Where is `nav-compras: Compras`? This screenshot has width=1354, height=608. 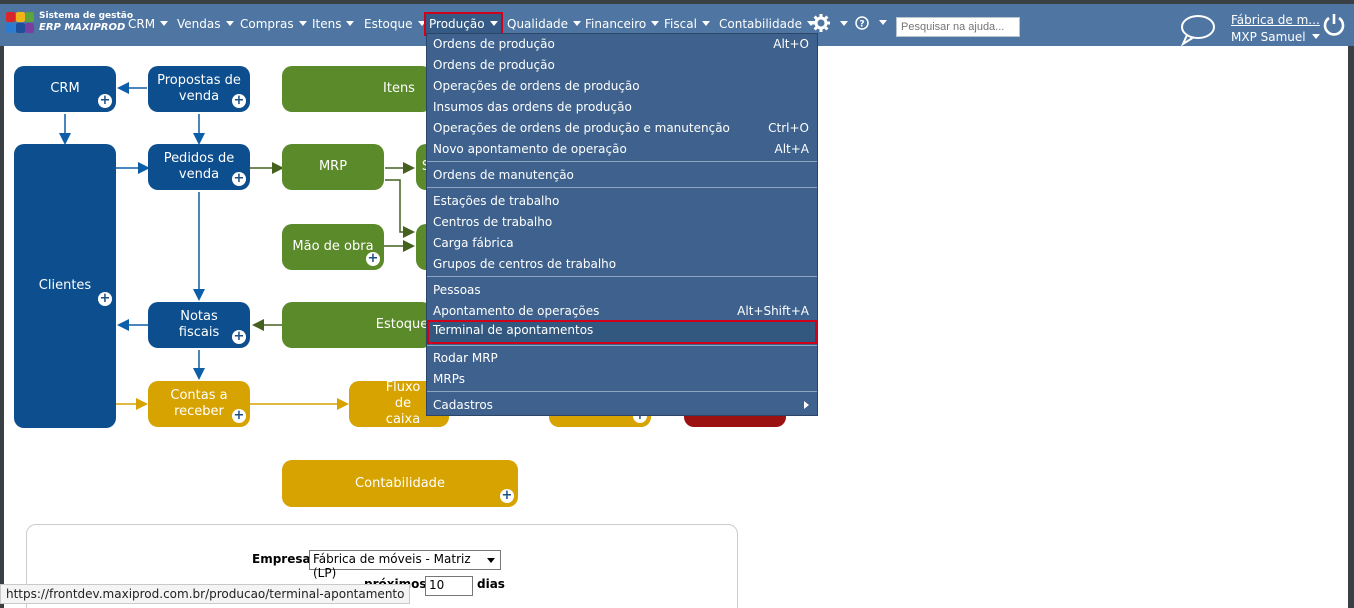 nav-compras: Compras is located at coordinates (273, 25).